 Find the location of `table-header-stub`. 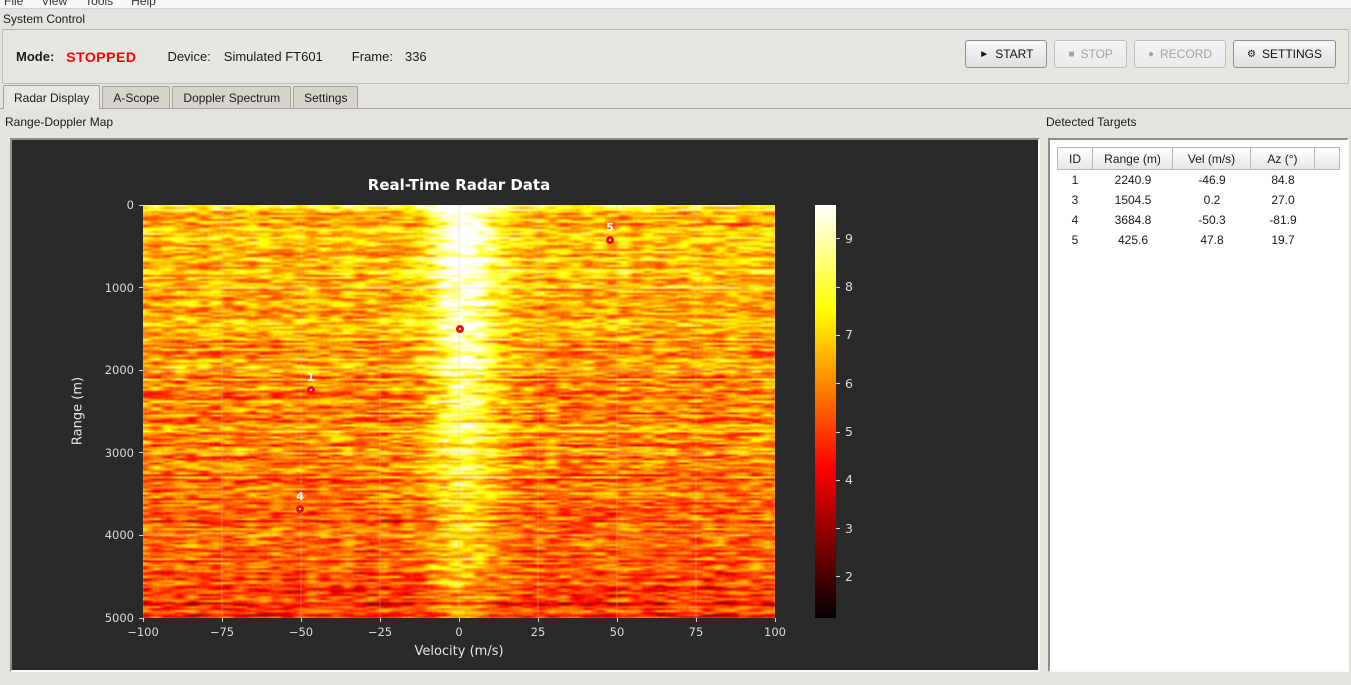

table-header-stub is located at coordinates (1327, 158).